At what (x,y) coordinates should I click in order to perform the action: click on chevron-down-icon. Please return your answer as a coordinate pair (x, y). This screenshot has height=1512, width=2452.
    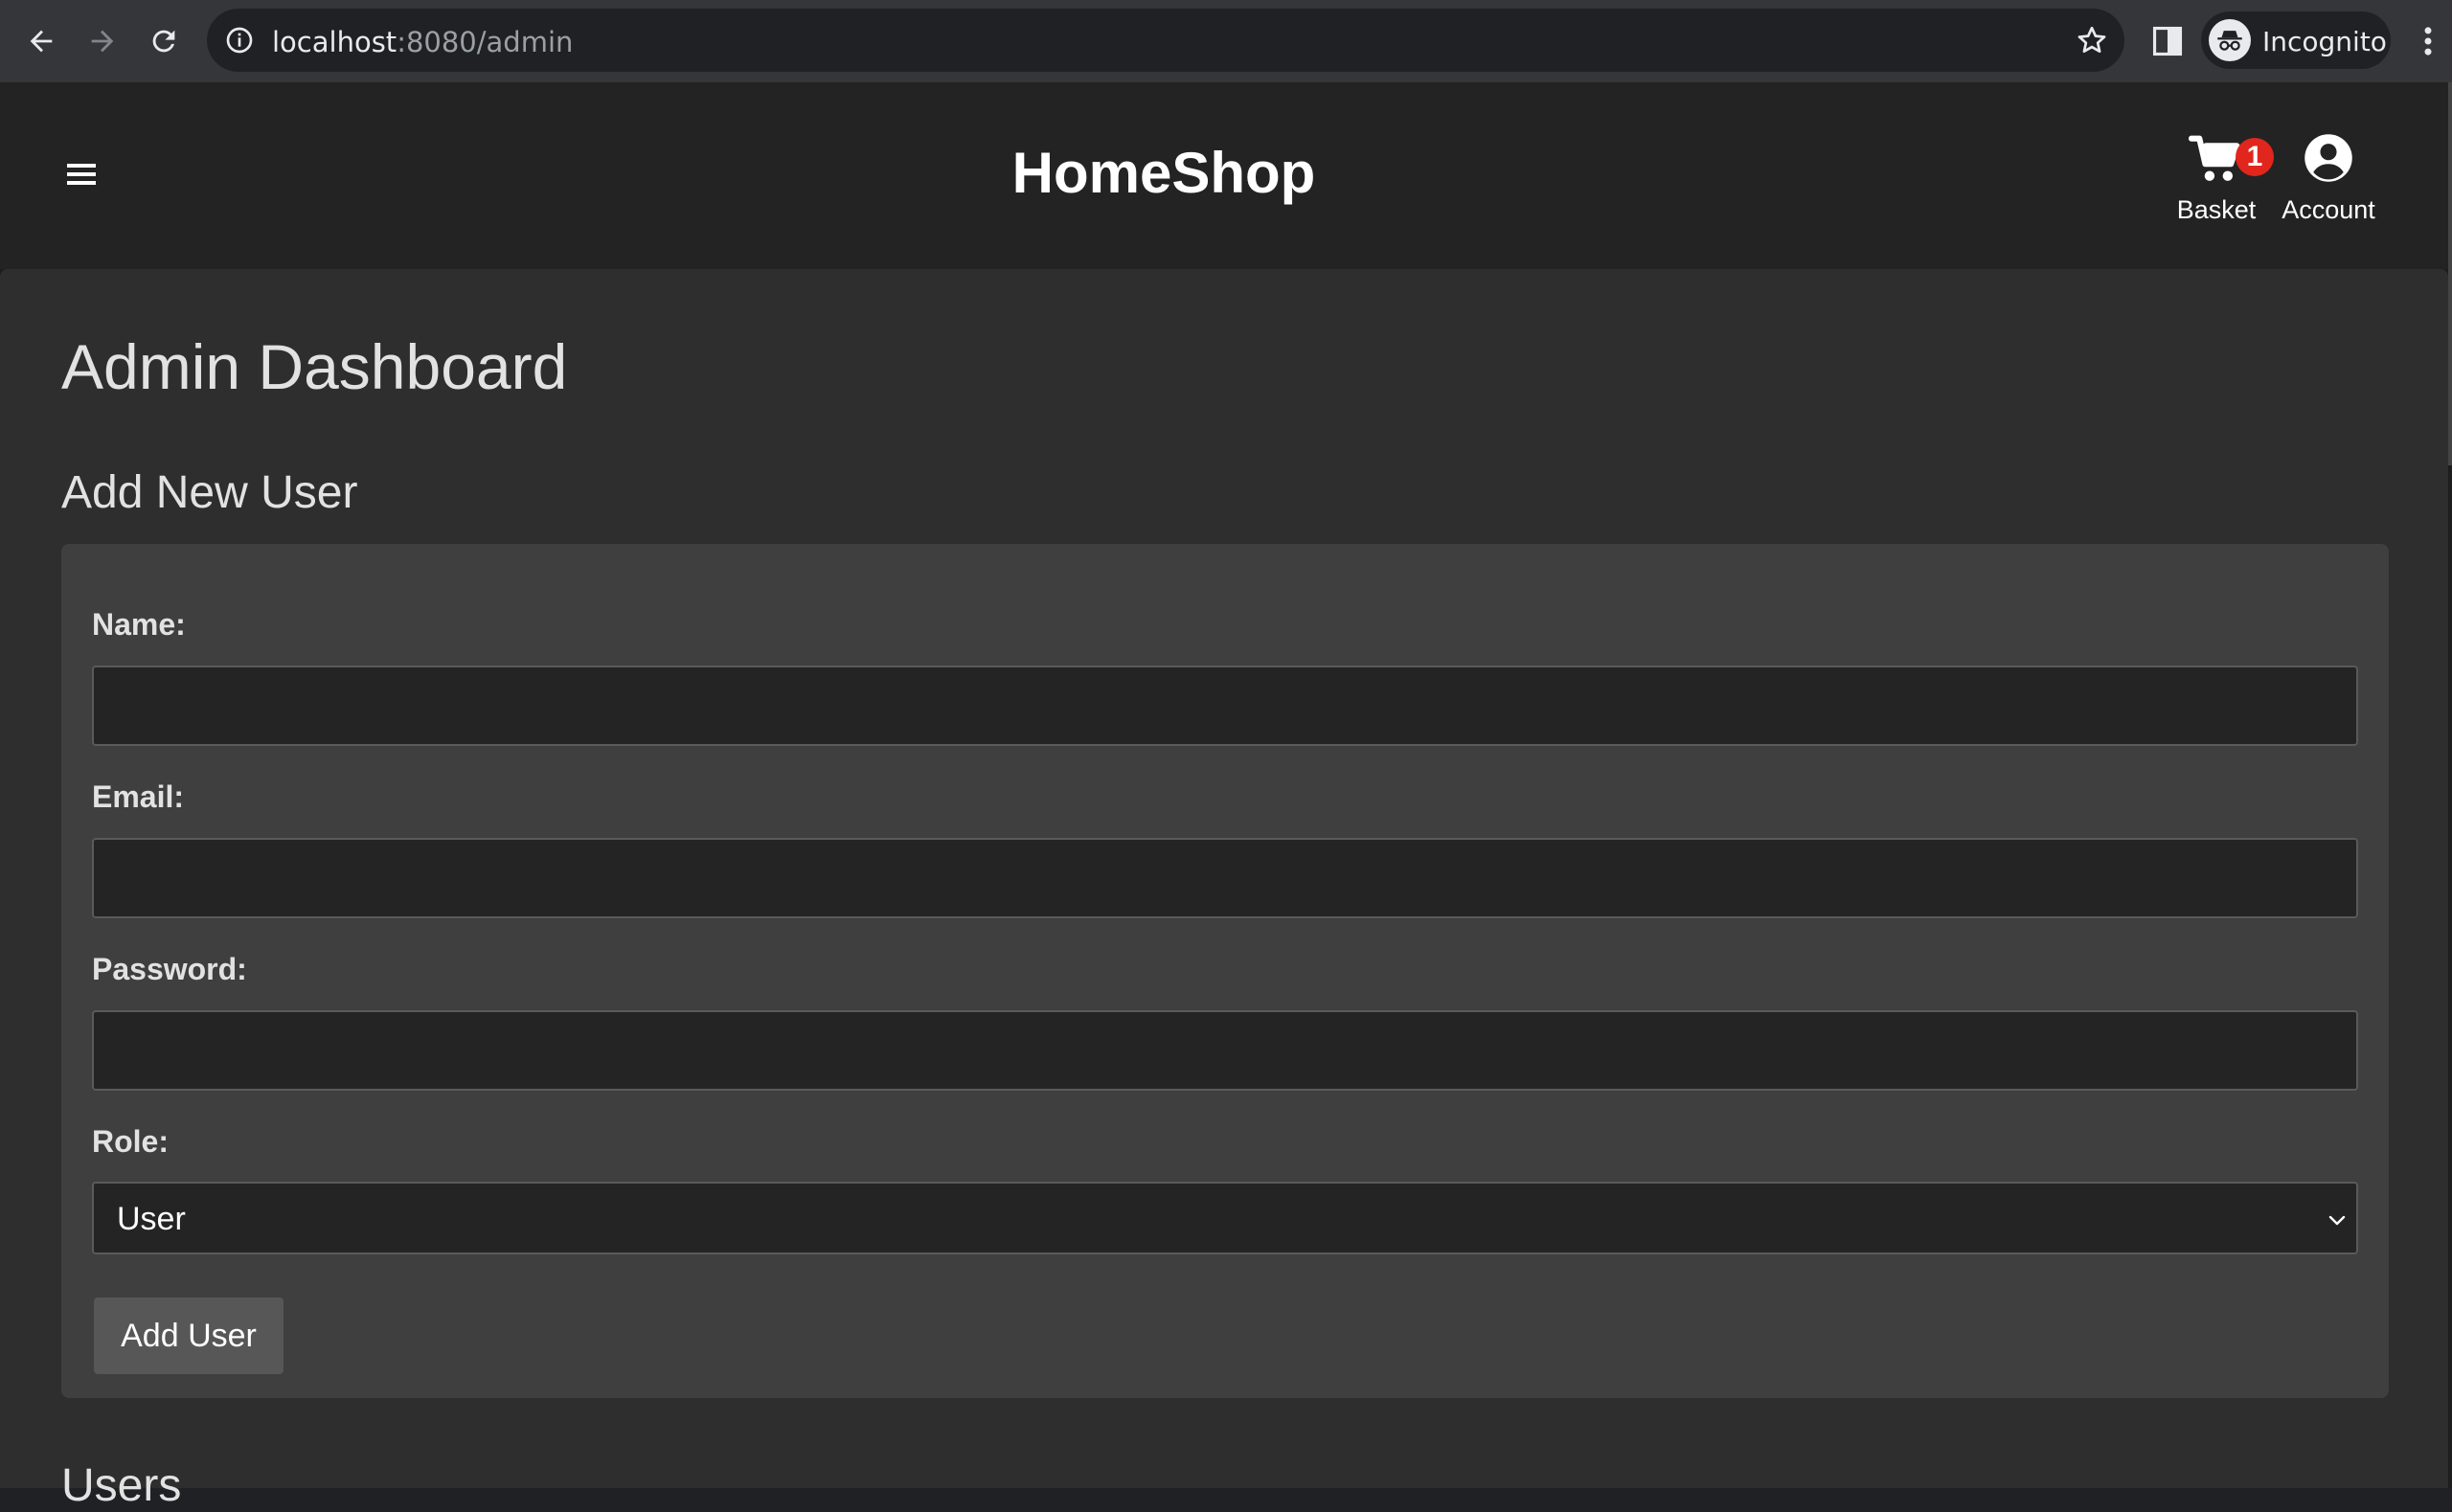
    Looking at the image, I should click on (2337, 1220).